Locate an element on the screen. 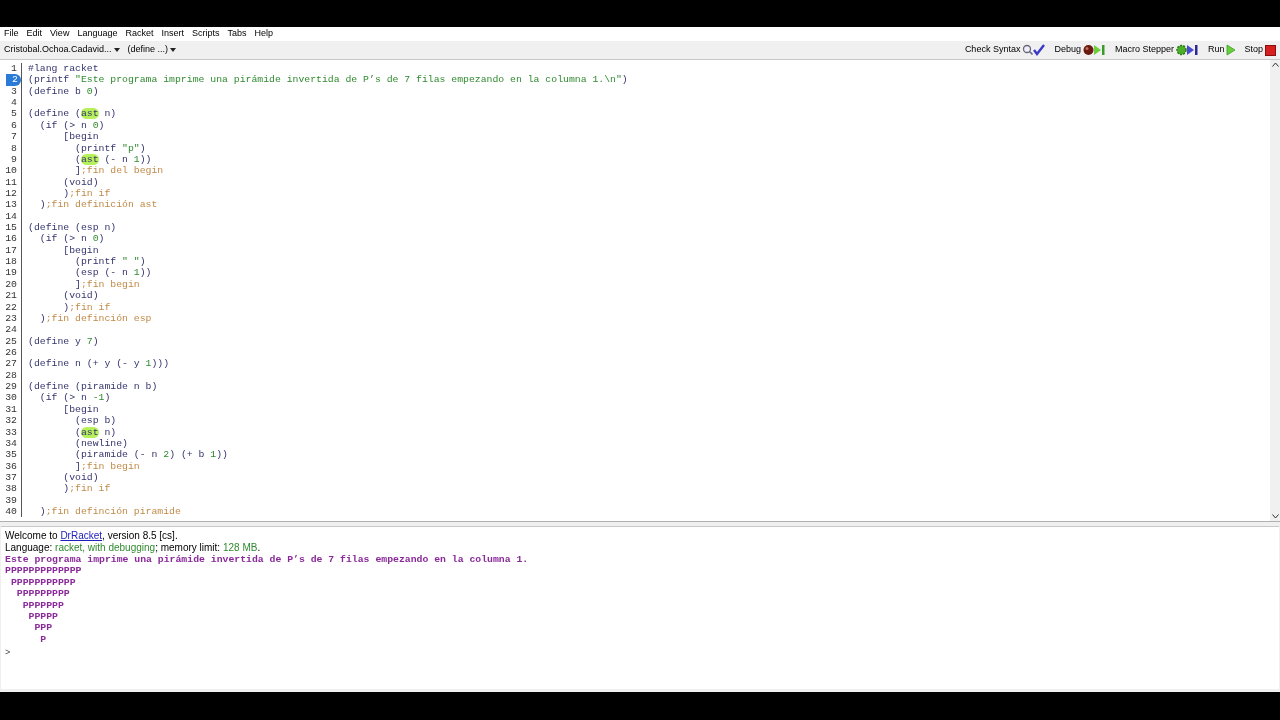 Image resolution: width=1280 pixels, height=720 pixels. line-number: 25 is located at coordinates (11, 341).